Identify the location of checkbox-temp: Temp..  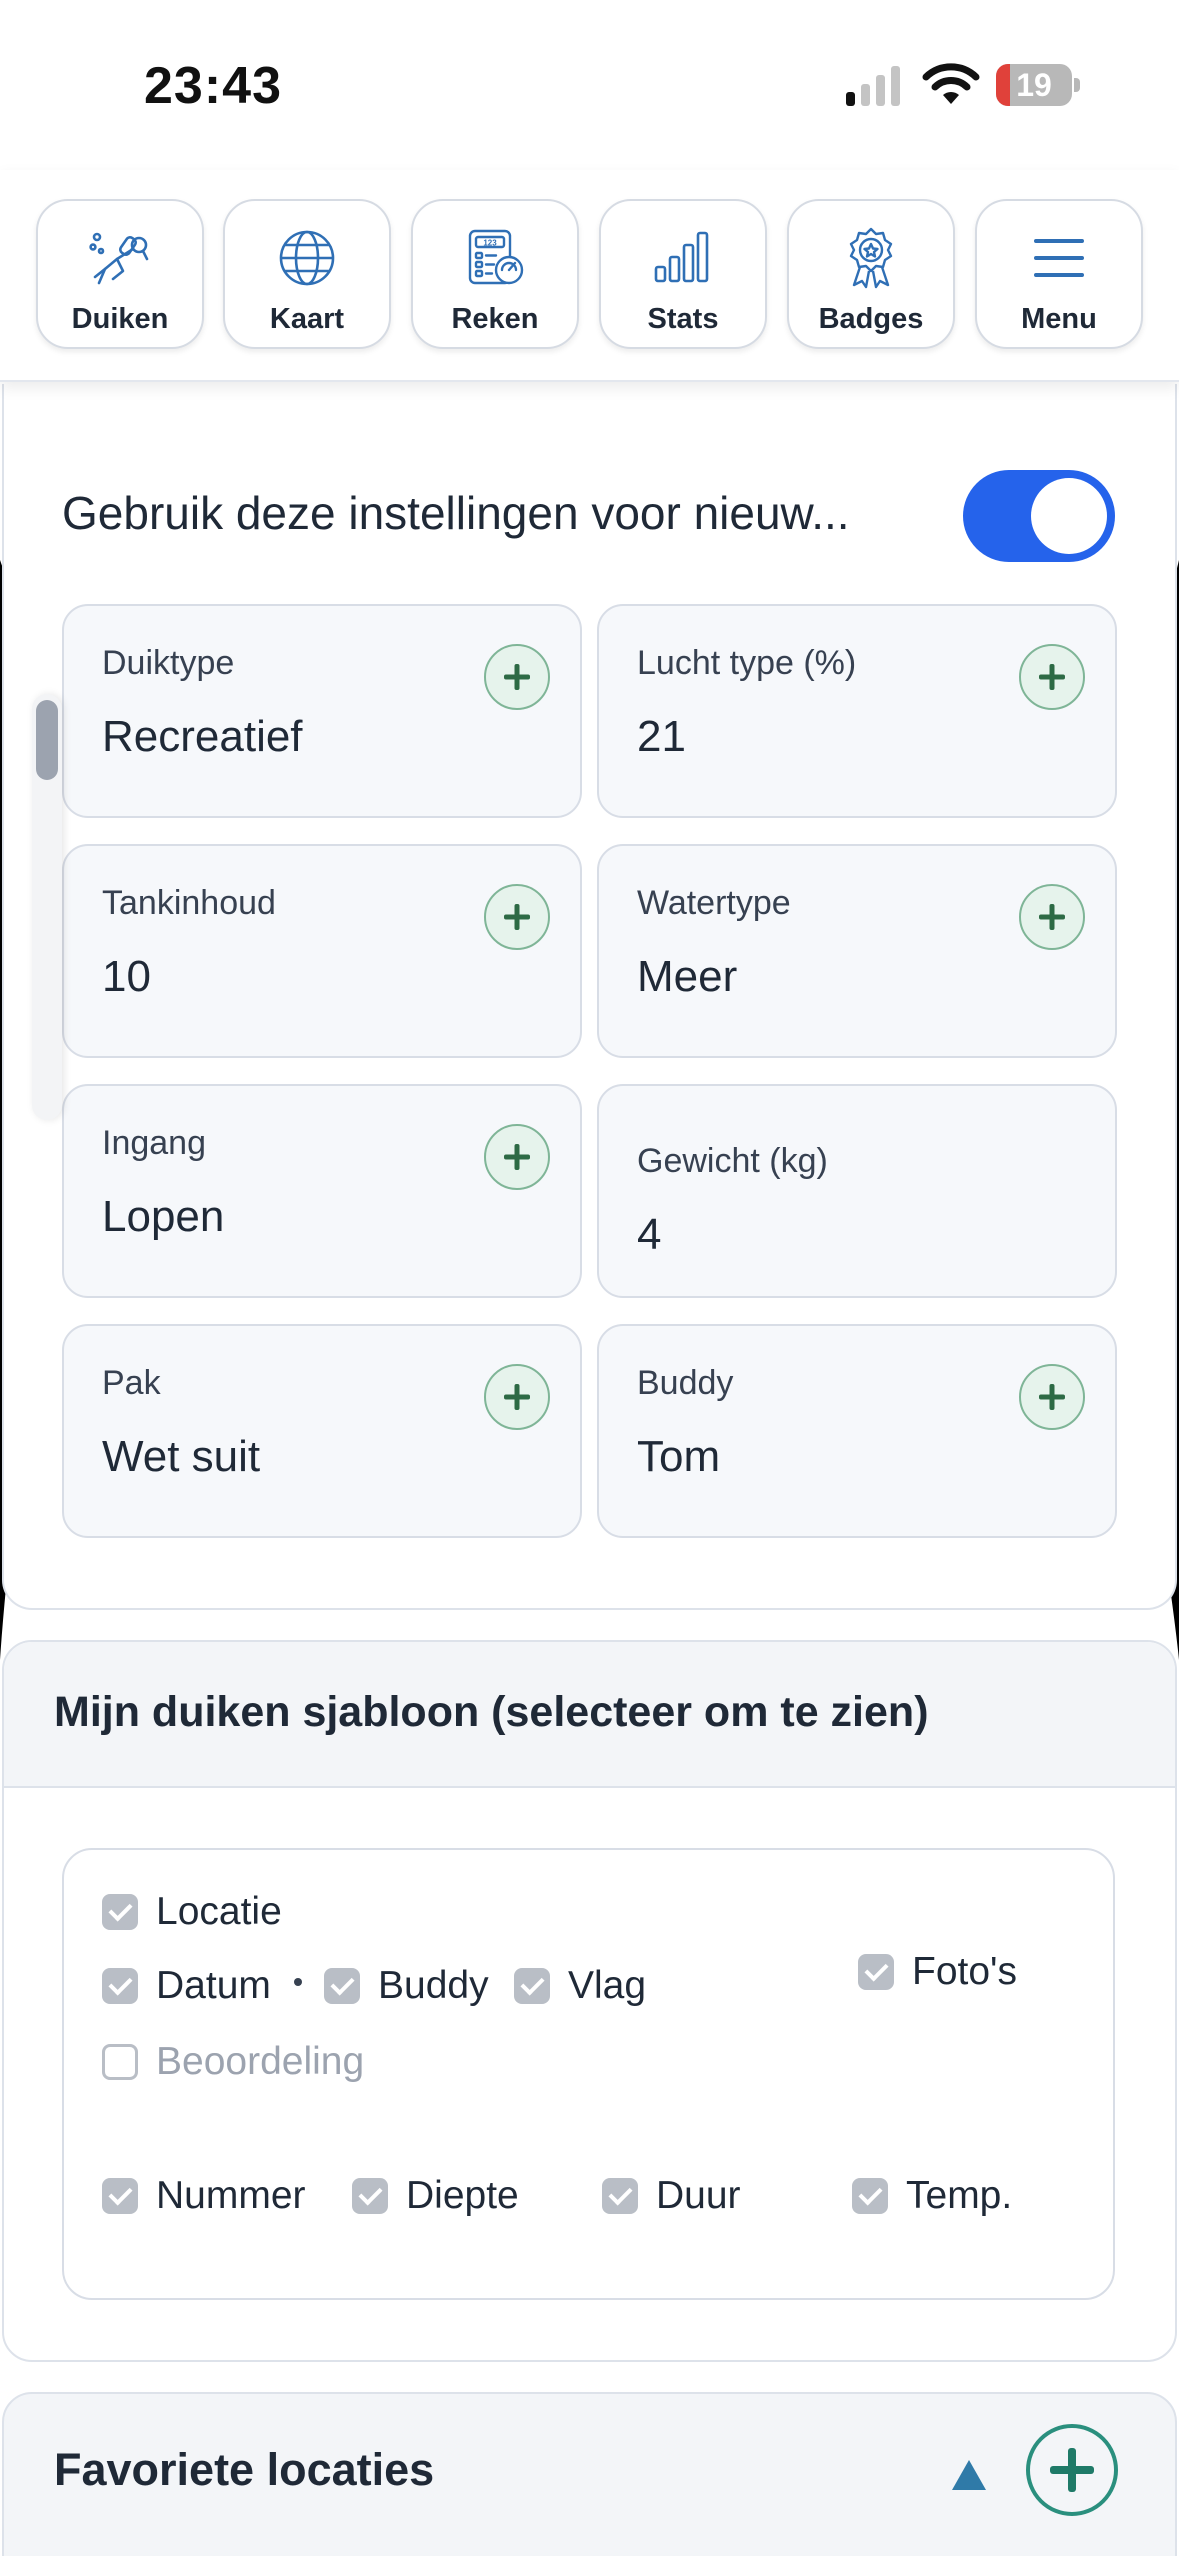
(932, 2196).